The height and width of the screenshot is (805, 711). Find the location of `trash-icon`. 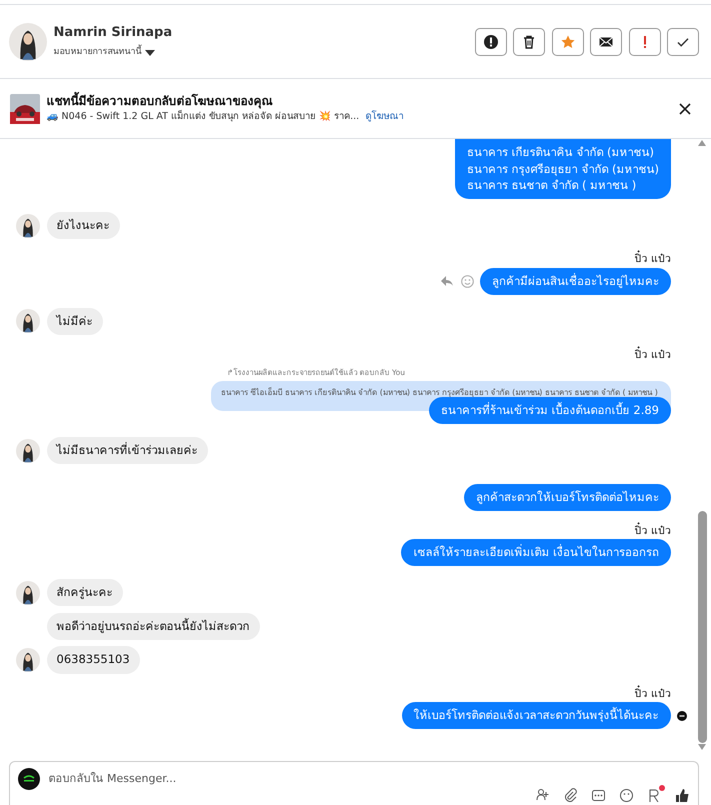

trash-icon is located at coordinates (529, 42).